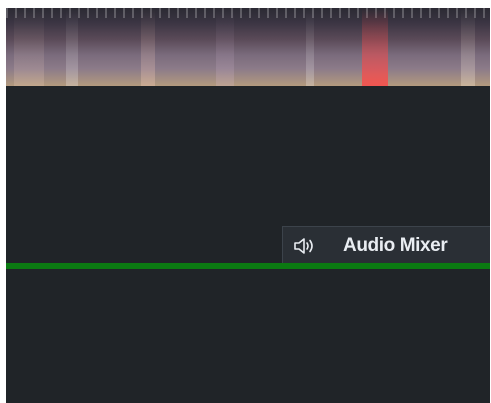  Describe the element at coordinates (248, 13) in the screenshot. I see `preview-highlights` at that location.